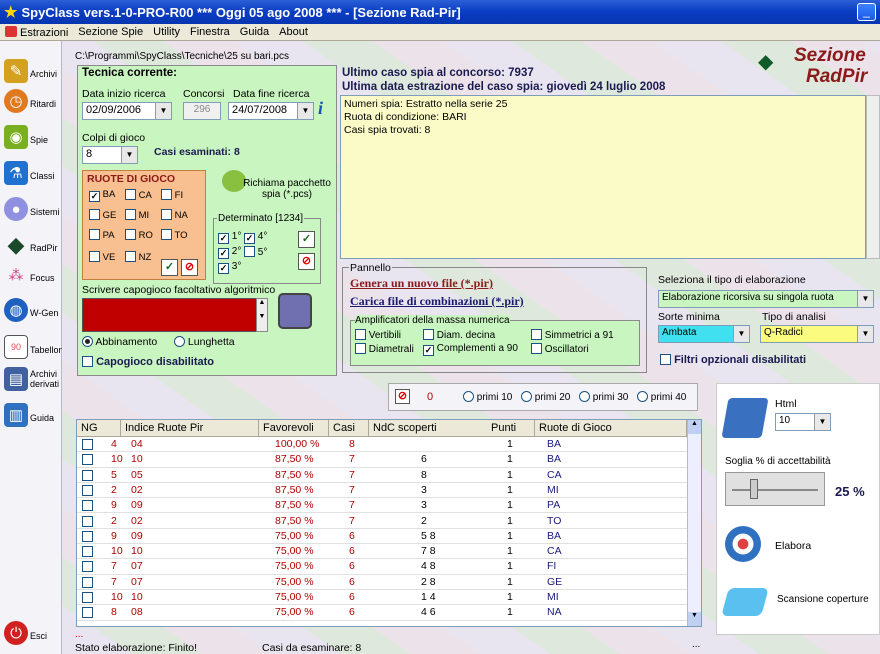 The image size is (880, 654). I want to click on determined-checkbox-0: ✓ 1°, so click(229, 237).